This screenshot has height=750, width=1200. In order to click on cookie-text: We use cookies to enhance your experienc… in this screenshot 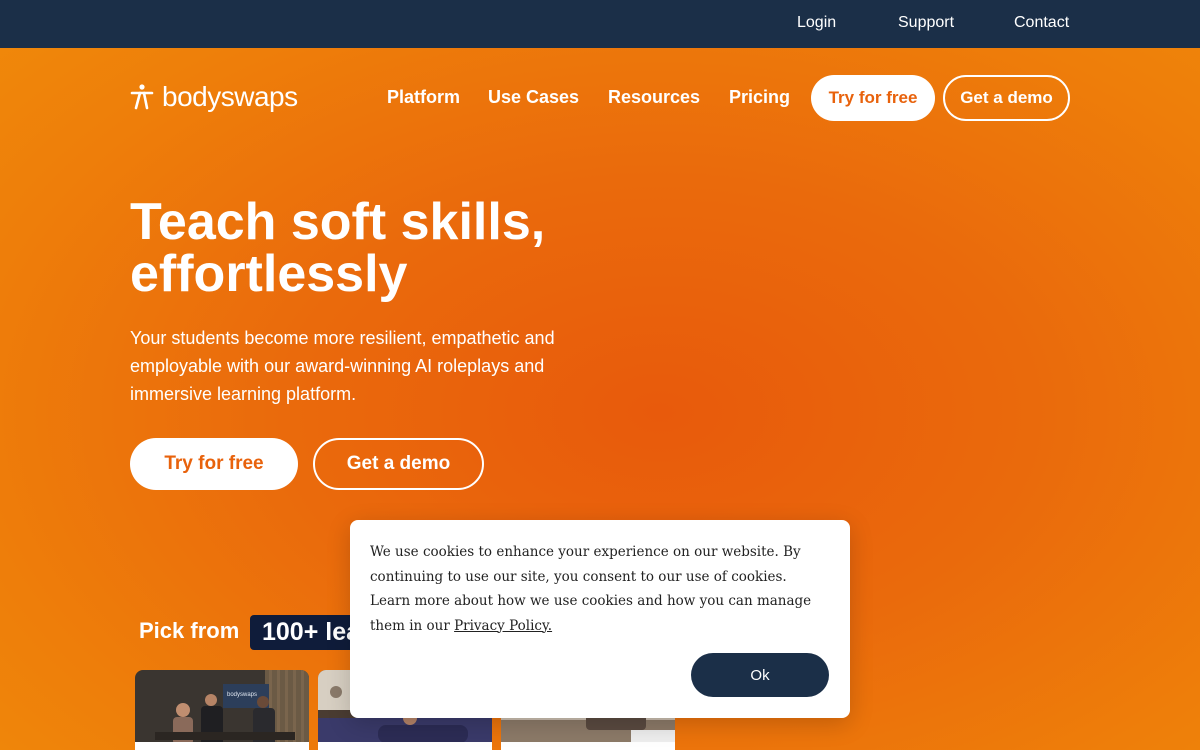, I will do `click(591, 589)`.